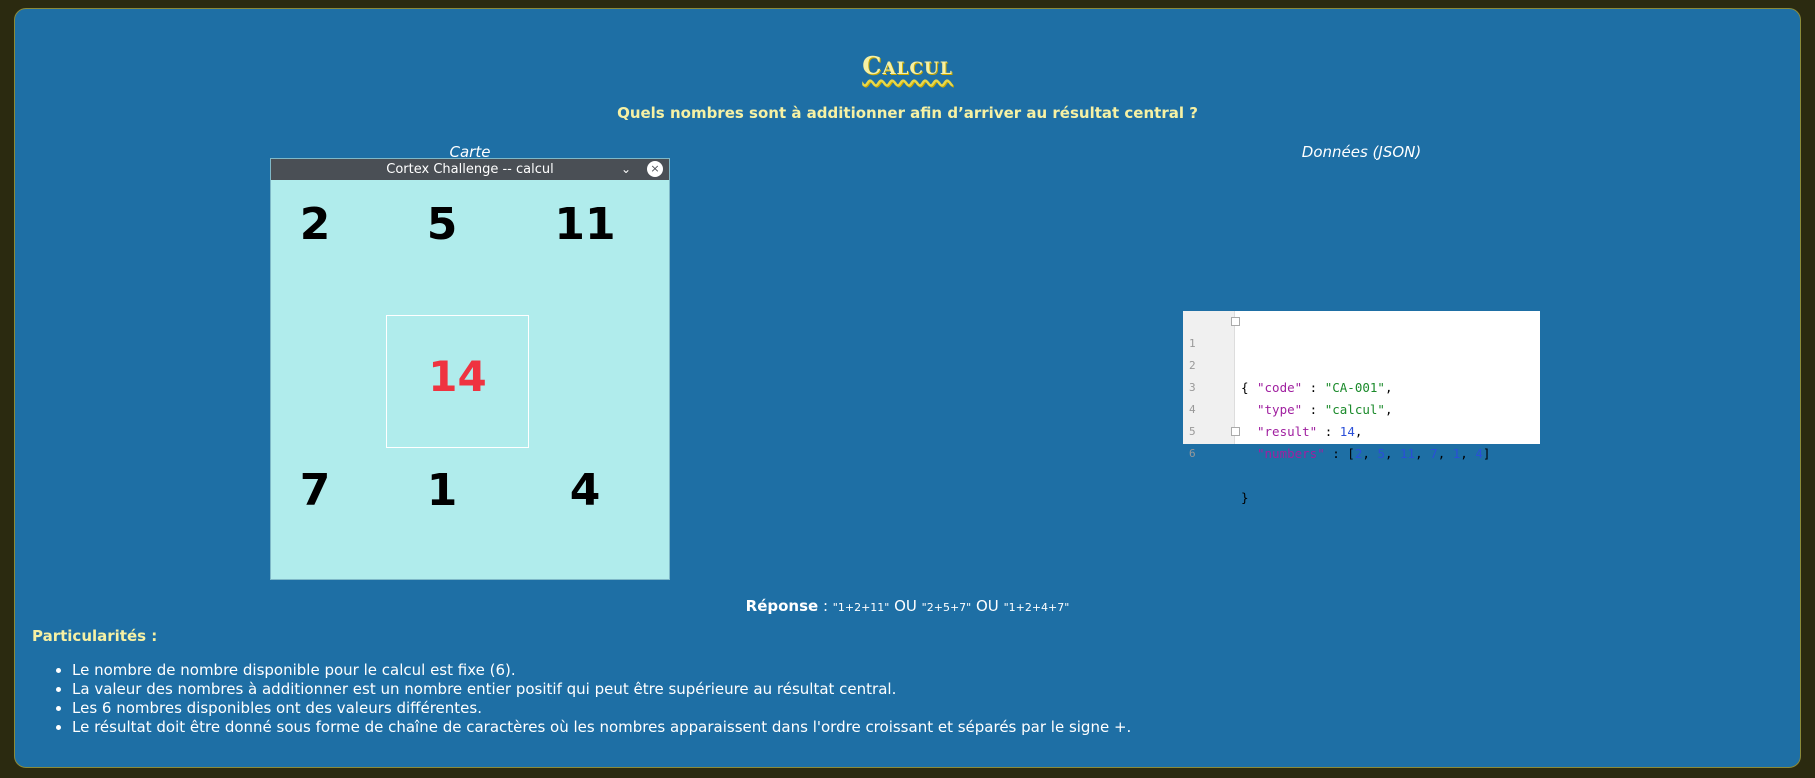 This screenshot has height=778, width=1815. Describe the element at coordinates (585, 490) in the screenshot. I see `card-number-bottom-right: 4` at that location.